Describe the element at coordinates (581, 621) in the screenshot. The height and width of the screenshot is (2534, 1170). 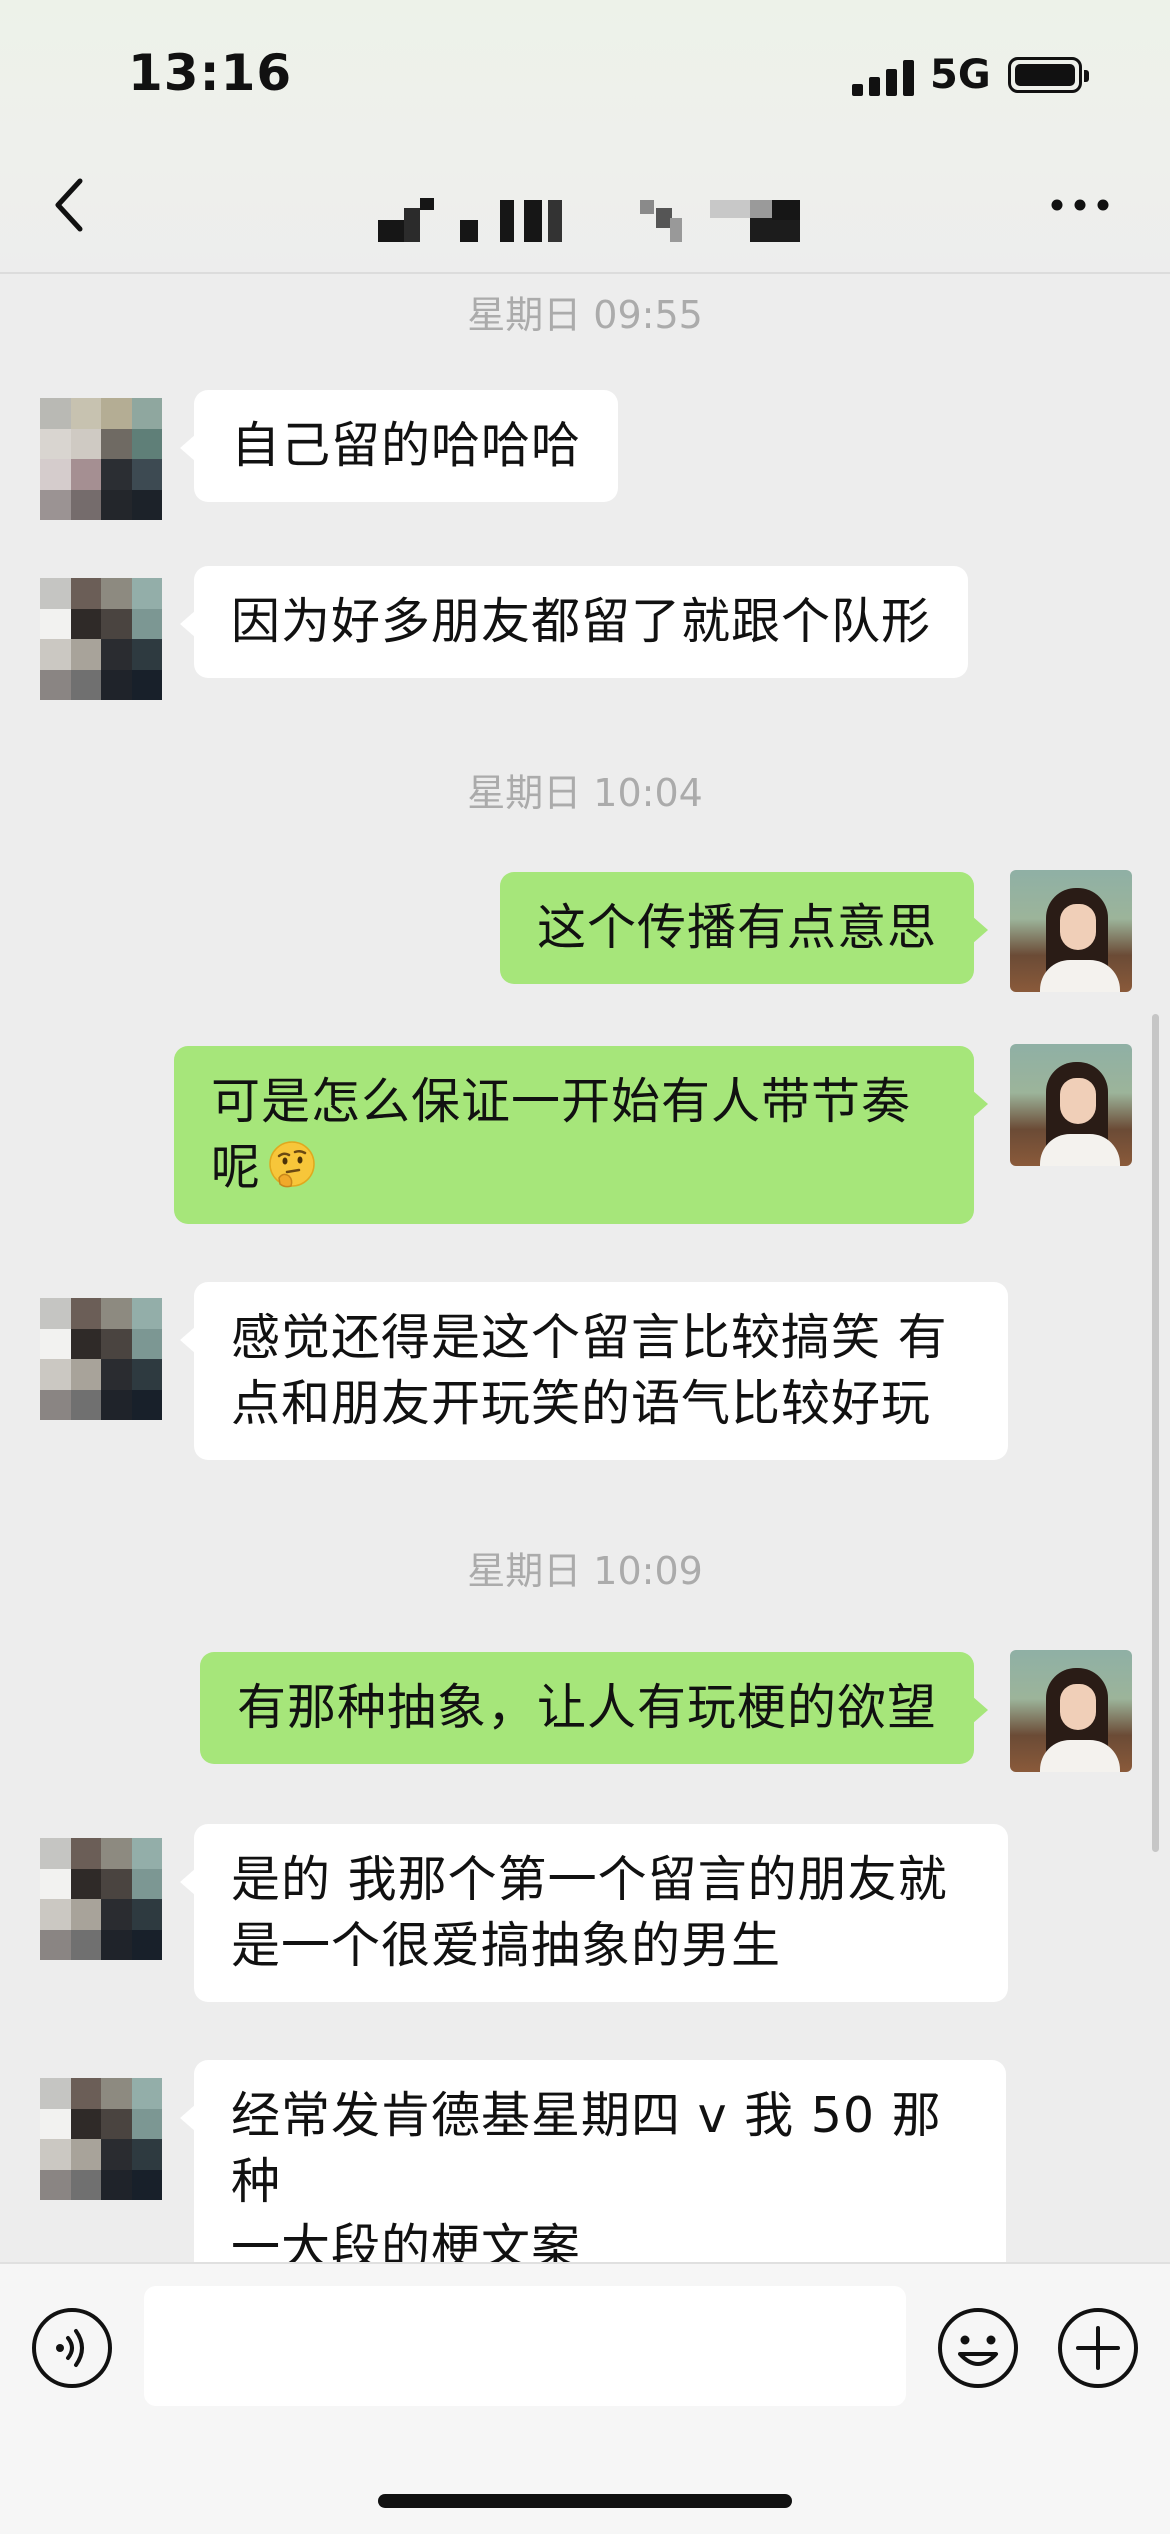
I see `message-text: 因为好多朋友都留了就跟个队形` at that location.